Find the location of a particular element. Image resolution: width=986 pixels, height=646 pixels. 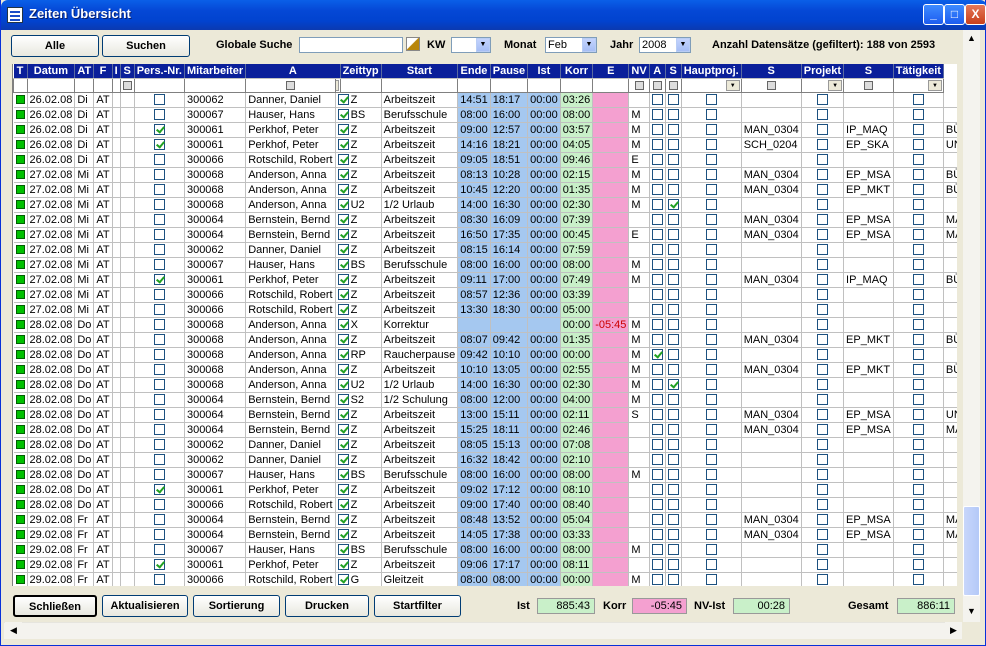

start-filter-button: Startfilter is located at coordinates (417, 606).